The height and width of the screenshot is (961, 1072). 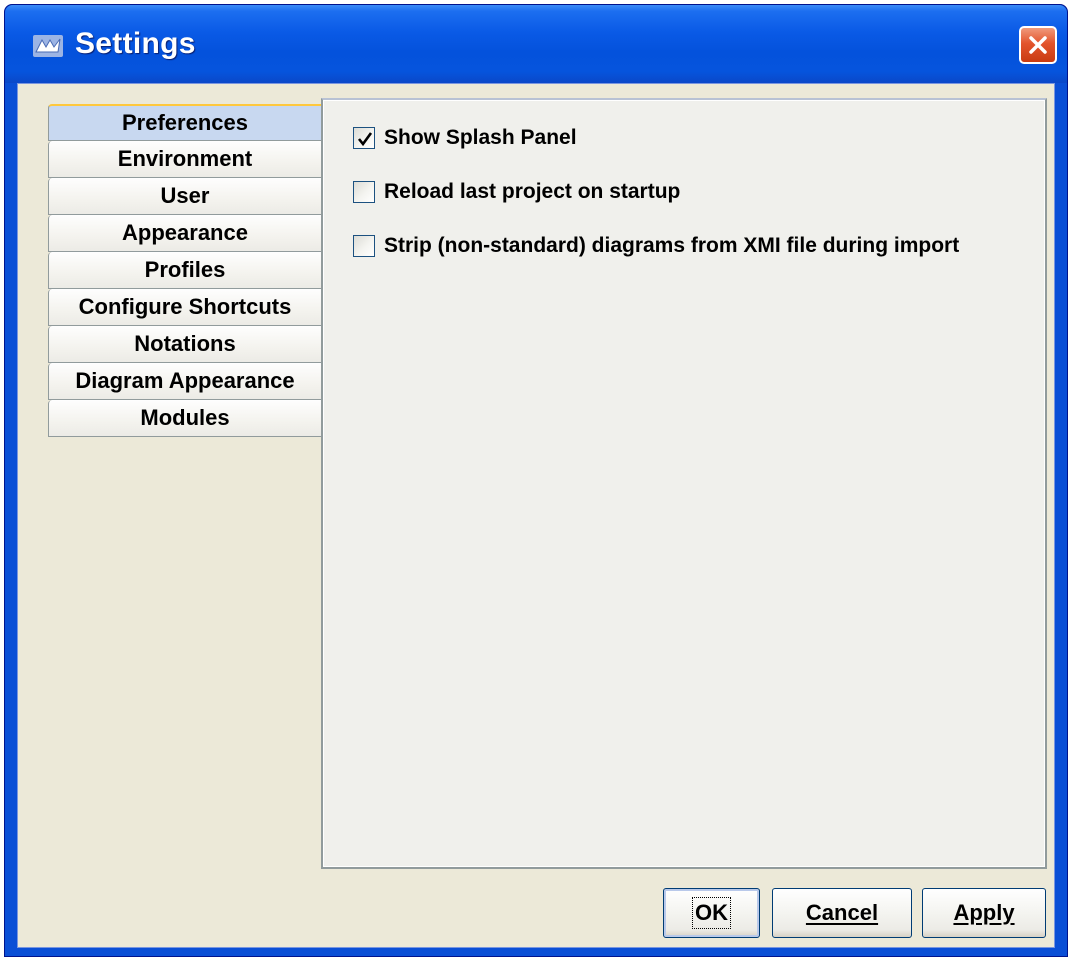 I want to click on reload-last-project-checkbox: Reload last project on startup, so click(x=516, y=192).